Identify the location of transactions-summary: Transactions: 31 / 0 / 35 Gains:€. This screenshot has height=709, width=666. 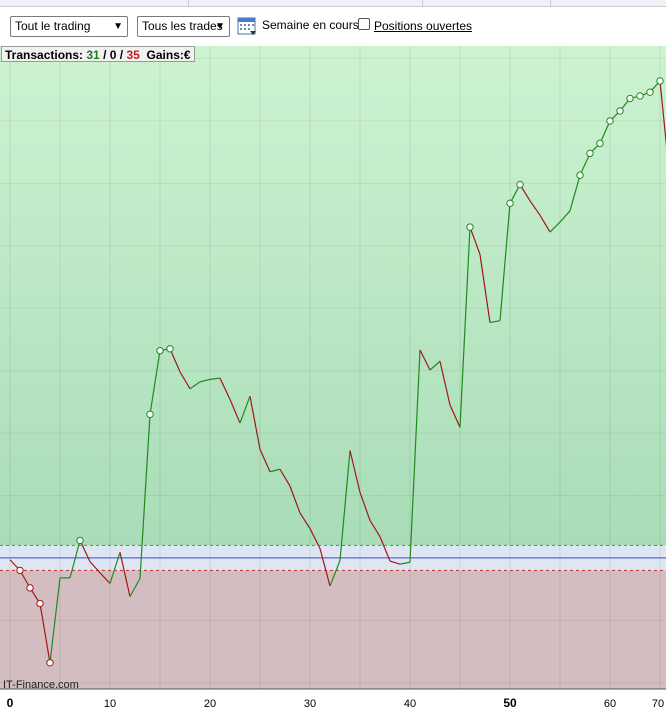
(98, 54).